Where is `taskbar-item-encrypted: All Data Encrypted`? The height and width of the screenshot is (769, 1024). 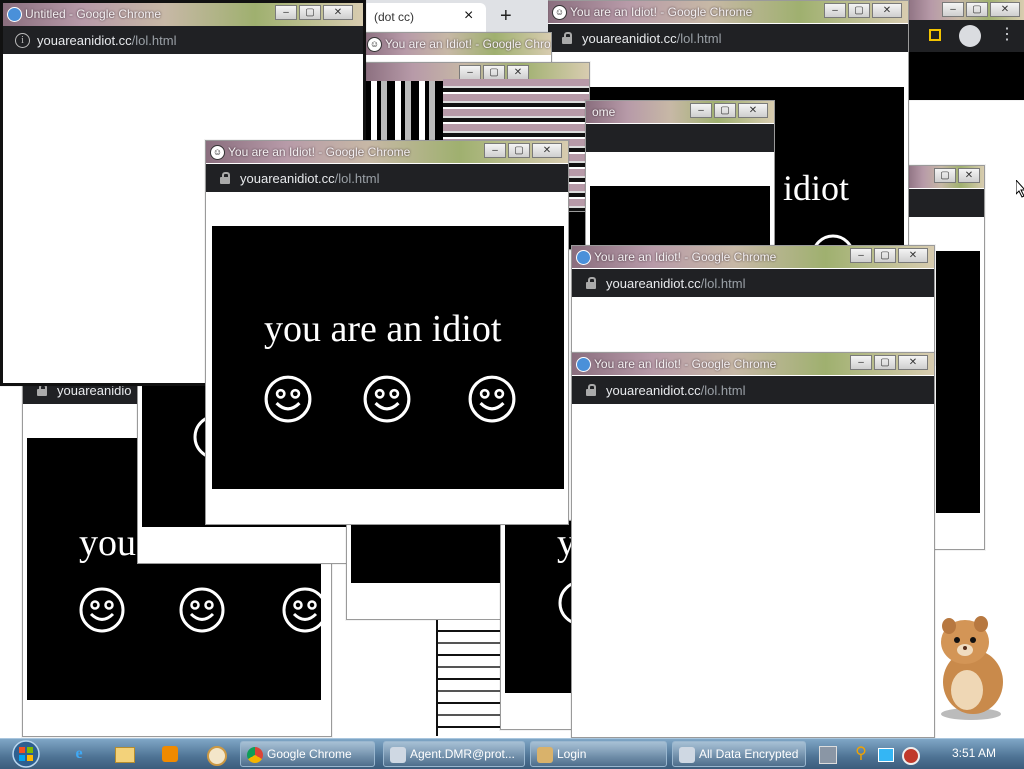 taskbar-item-encrypted: All Data Encrypted is located at coordinates (739, 754).